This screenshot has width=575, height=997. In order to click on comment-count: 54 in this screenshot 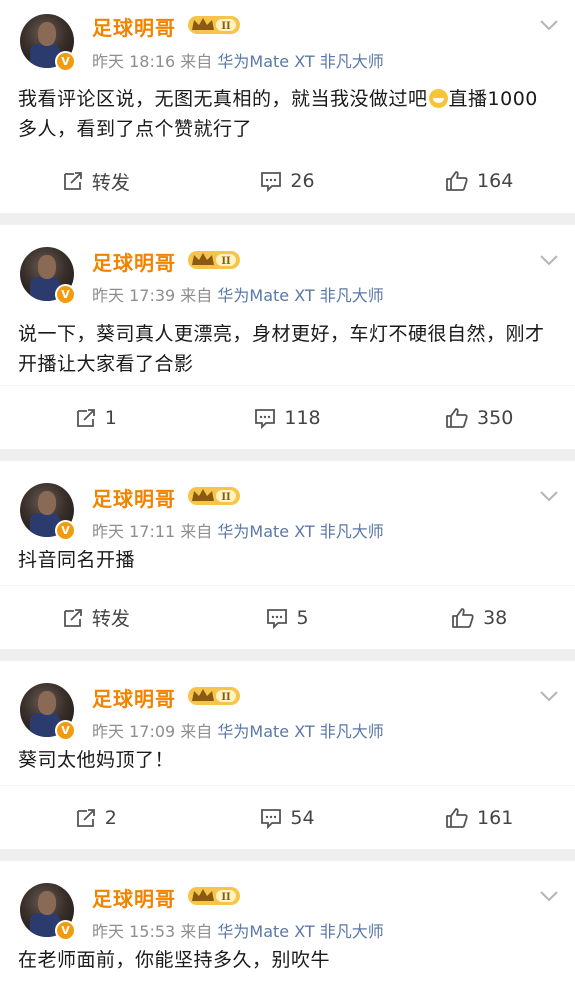, I will do `click(302, 817)`.